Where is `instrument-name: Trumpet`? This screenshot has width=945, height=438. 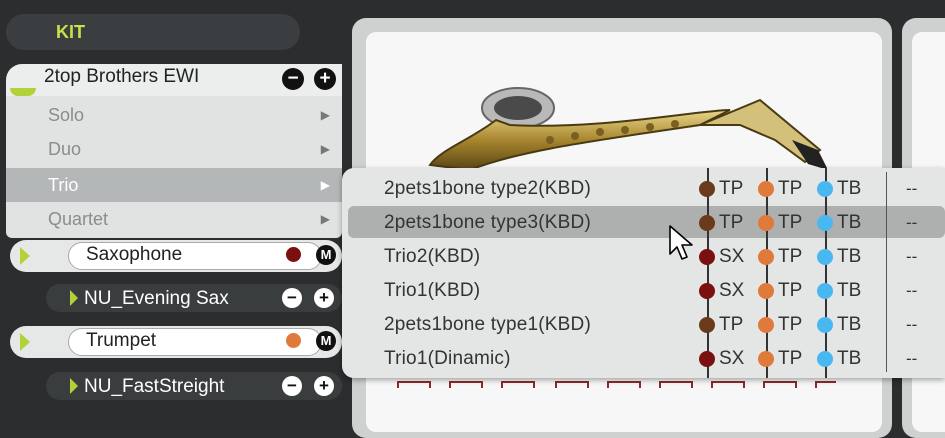 instrument-name: Trumpet is located at coordinates (121, 340).